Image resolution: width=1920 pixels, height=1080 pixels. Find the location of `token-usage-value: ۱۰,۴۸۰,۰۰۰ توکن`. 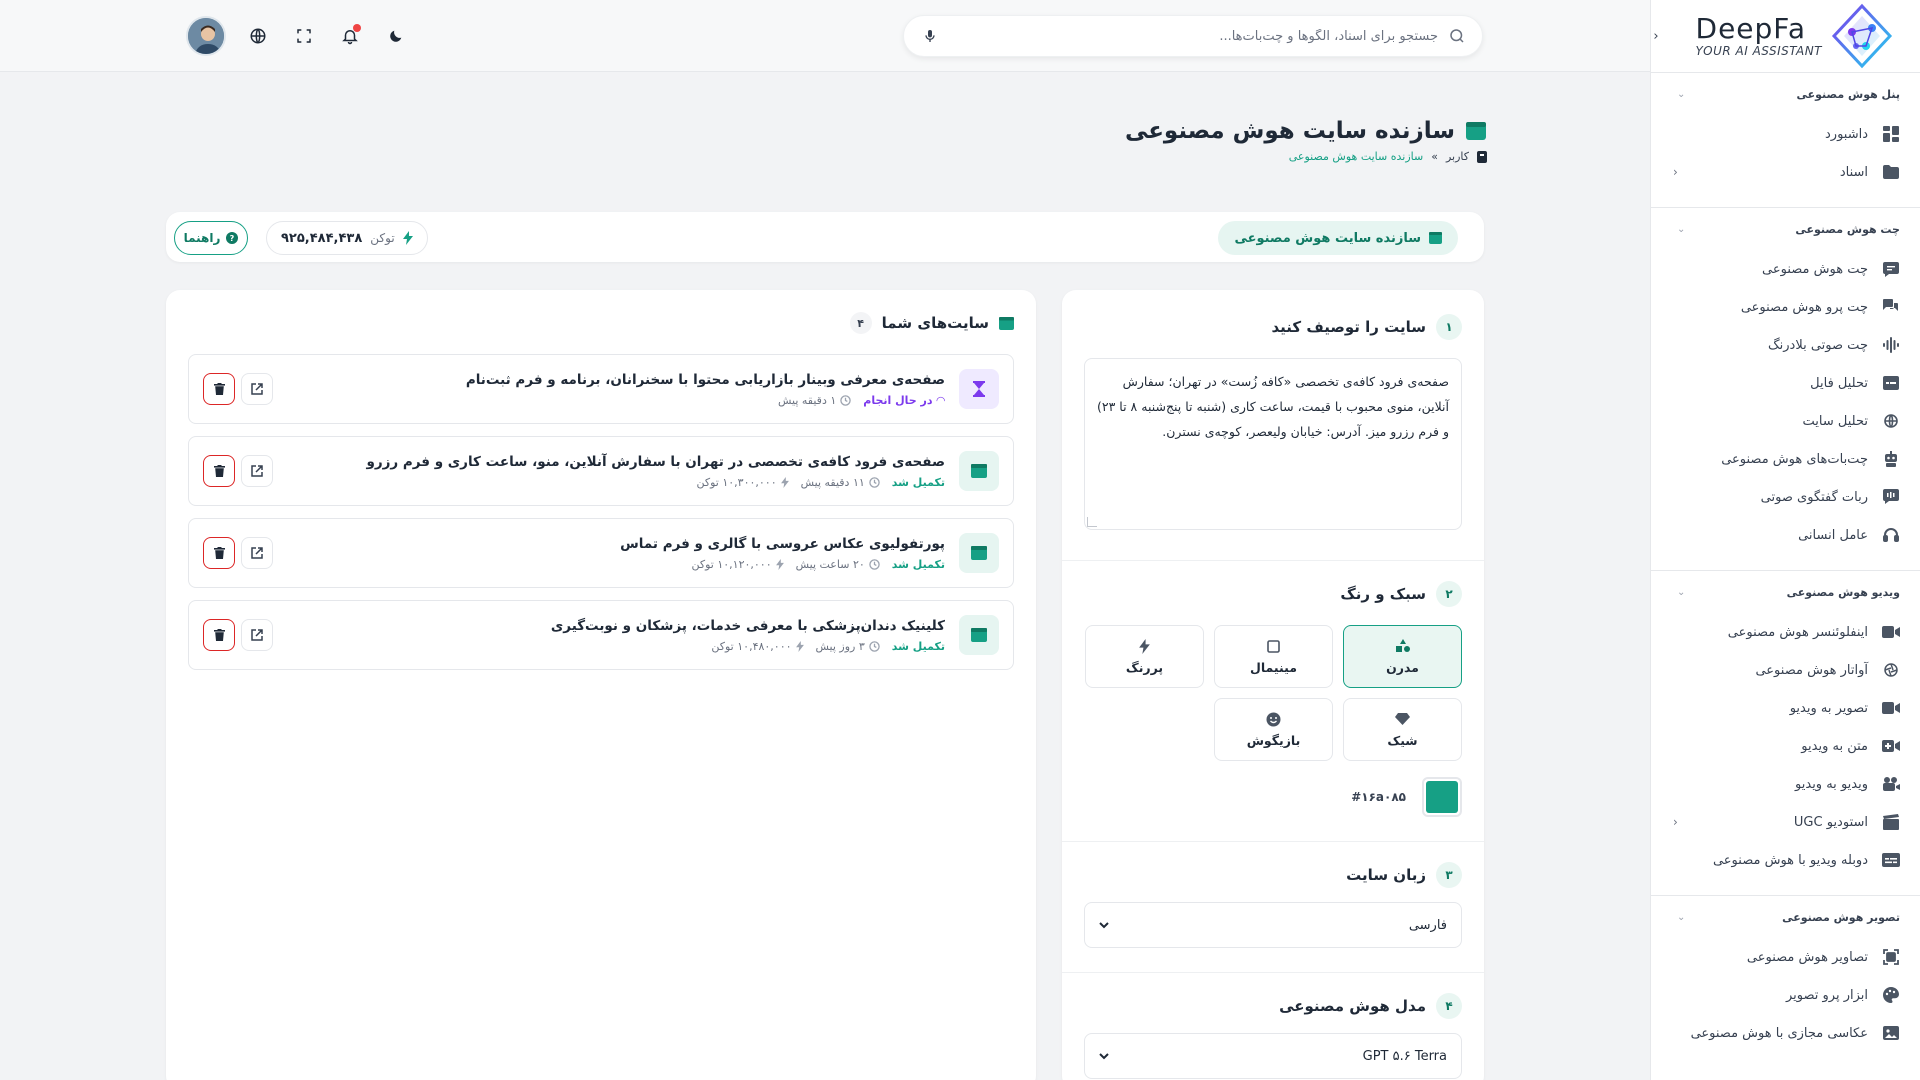

token-usage-value: ۱۰,۴۸۰,۰۰۰ توکن is located at coordinates (751, 646).